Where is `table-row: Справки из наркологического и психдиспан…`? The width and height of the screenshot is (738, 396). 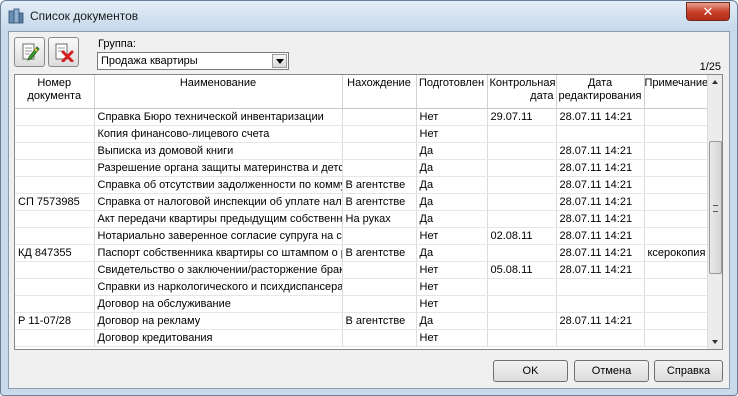
table-row: Справки из наркологического и психдиспан… is located at coordinates (362, 287).